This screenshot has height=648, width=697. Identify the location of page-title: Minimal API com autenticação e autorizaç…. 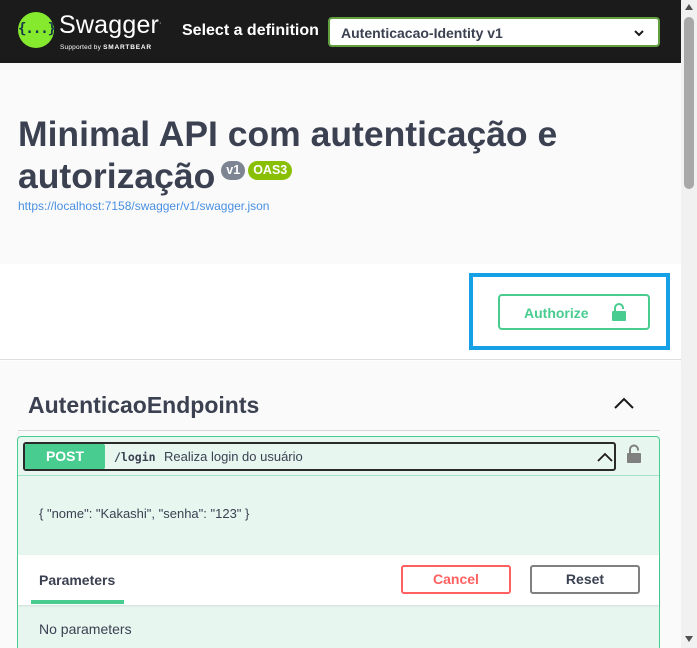
(328, 155).